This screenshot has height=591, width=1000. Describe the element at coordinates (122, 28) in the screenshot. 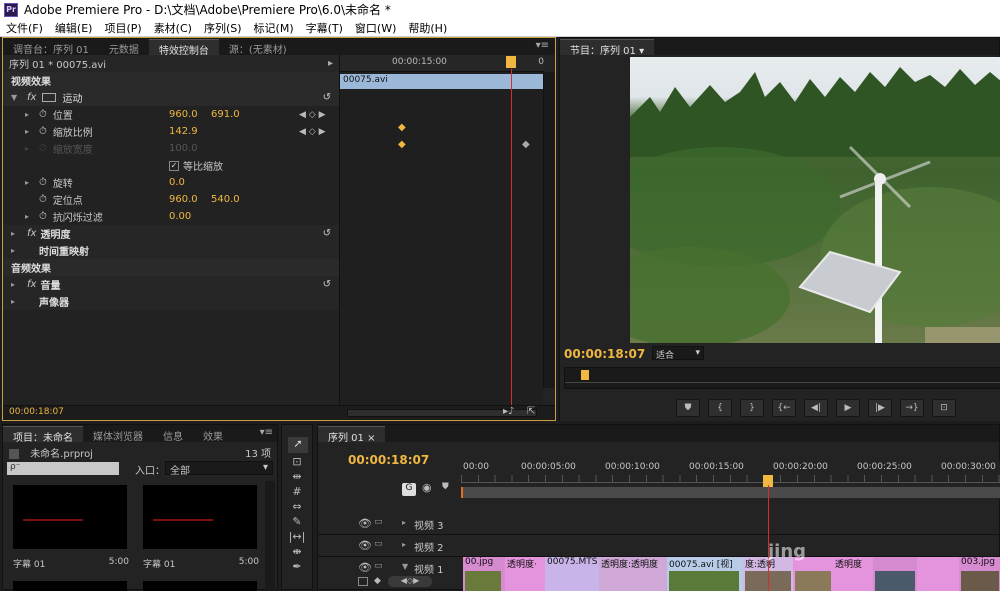

I see `menu-project: 项目(P)` at that location.